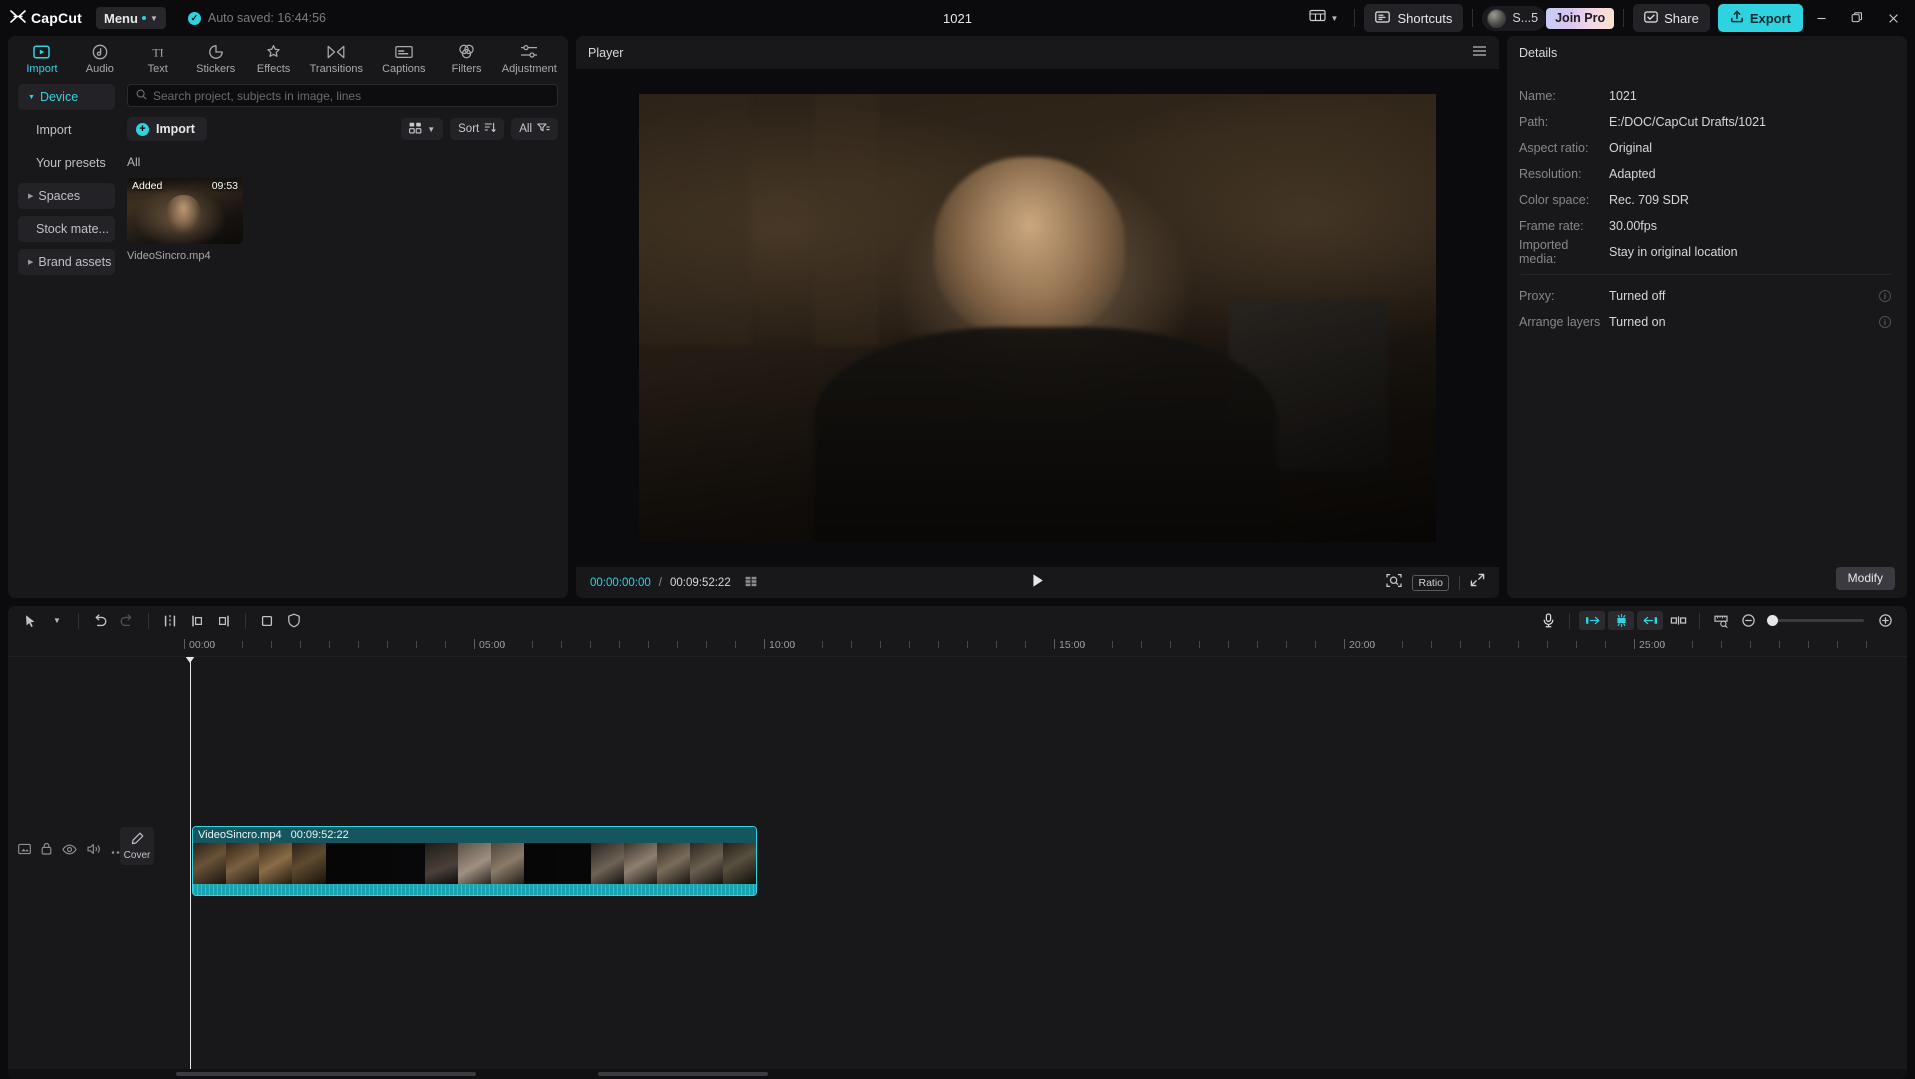 Image resolution: width=1915 pixels, height=1079 pixels. What do you see at coordinates (1554, 200) in the screenshot?
I see `details-label: Color space:` at bounding box center [1554, 200].